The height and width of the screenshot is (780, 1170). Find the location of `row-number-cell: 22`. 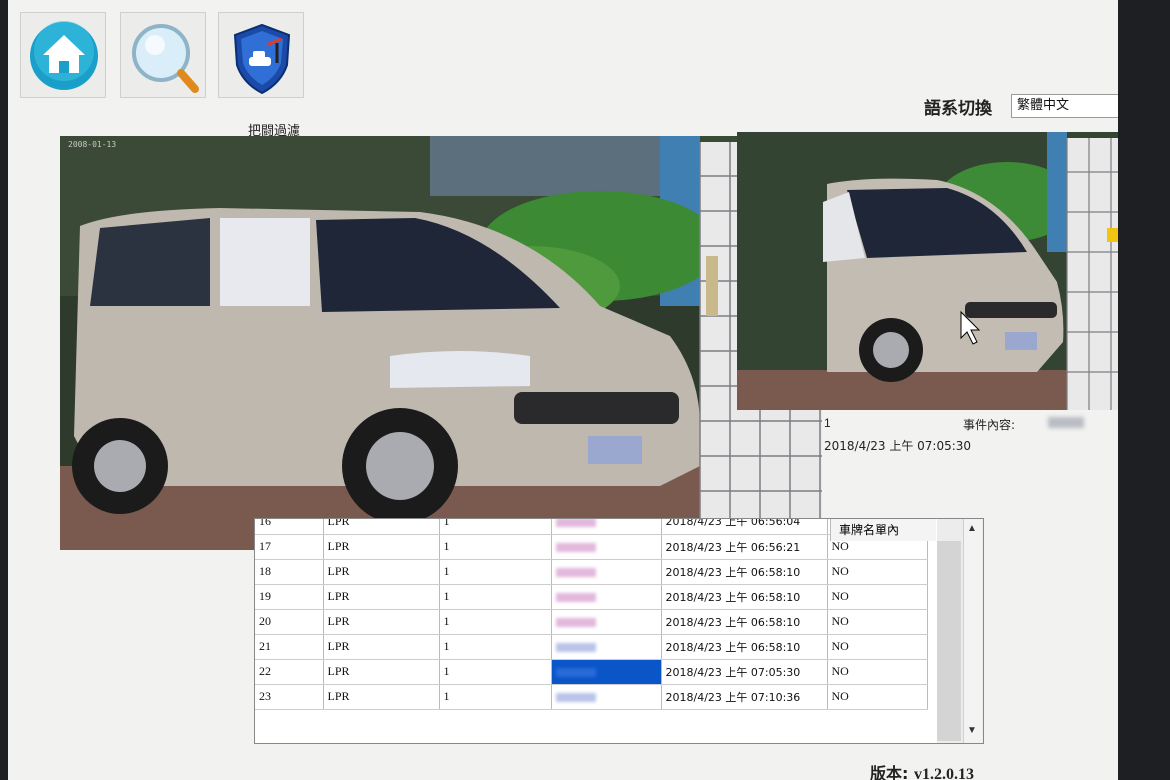

row-number-cell: 22 is located at coordinates (289, 672).